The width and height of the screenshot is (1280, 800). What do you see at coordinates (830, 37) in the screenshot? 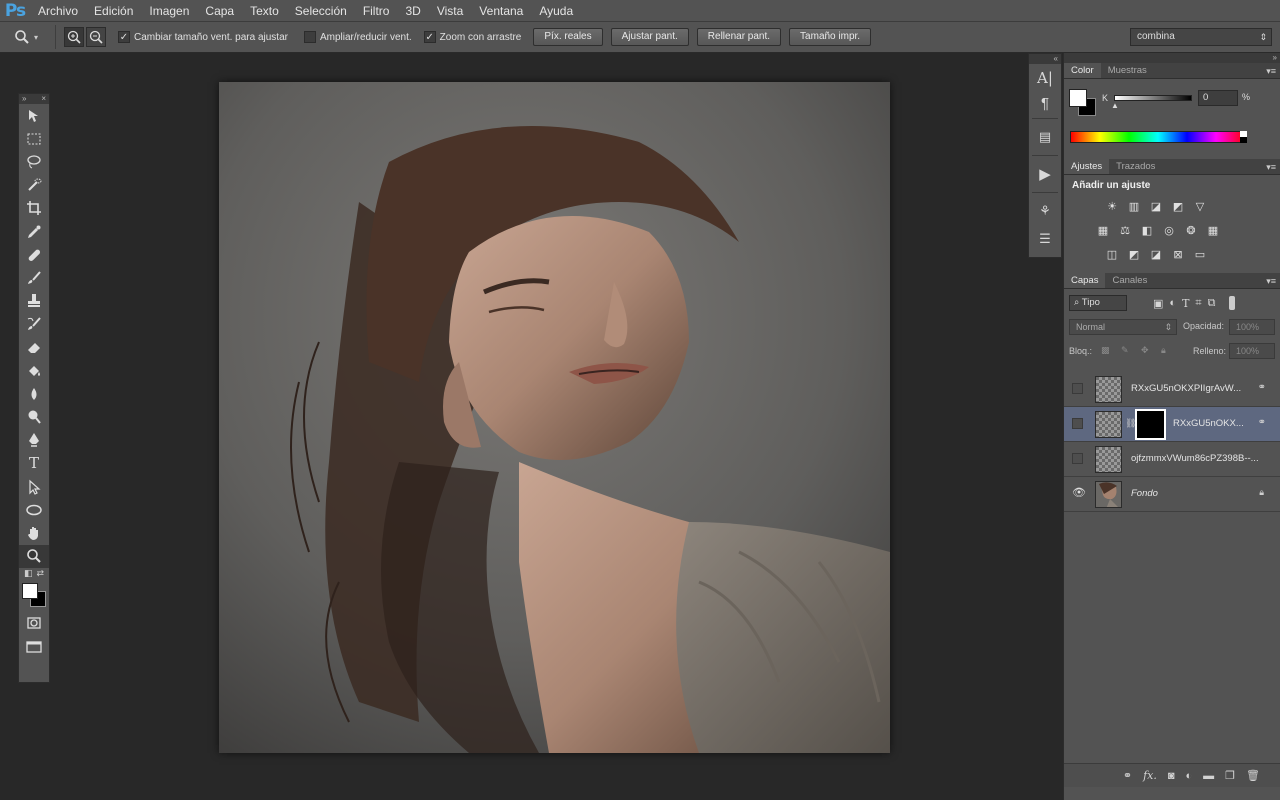
I see `print-size-button: Tamaño impr.` at bounding box center [830, 37].